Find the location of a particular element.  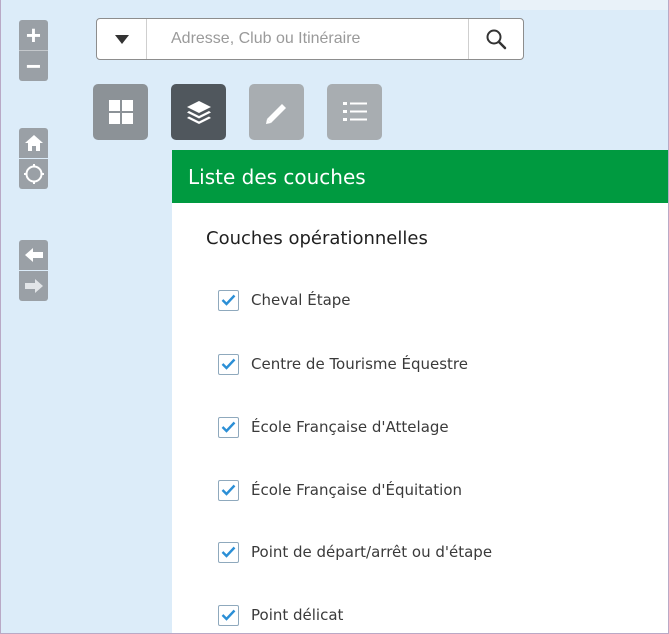

measurement-button is located at coordinates (276, 112).